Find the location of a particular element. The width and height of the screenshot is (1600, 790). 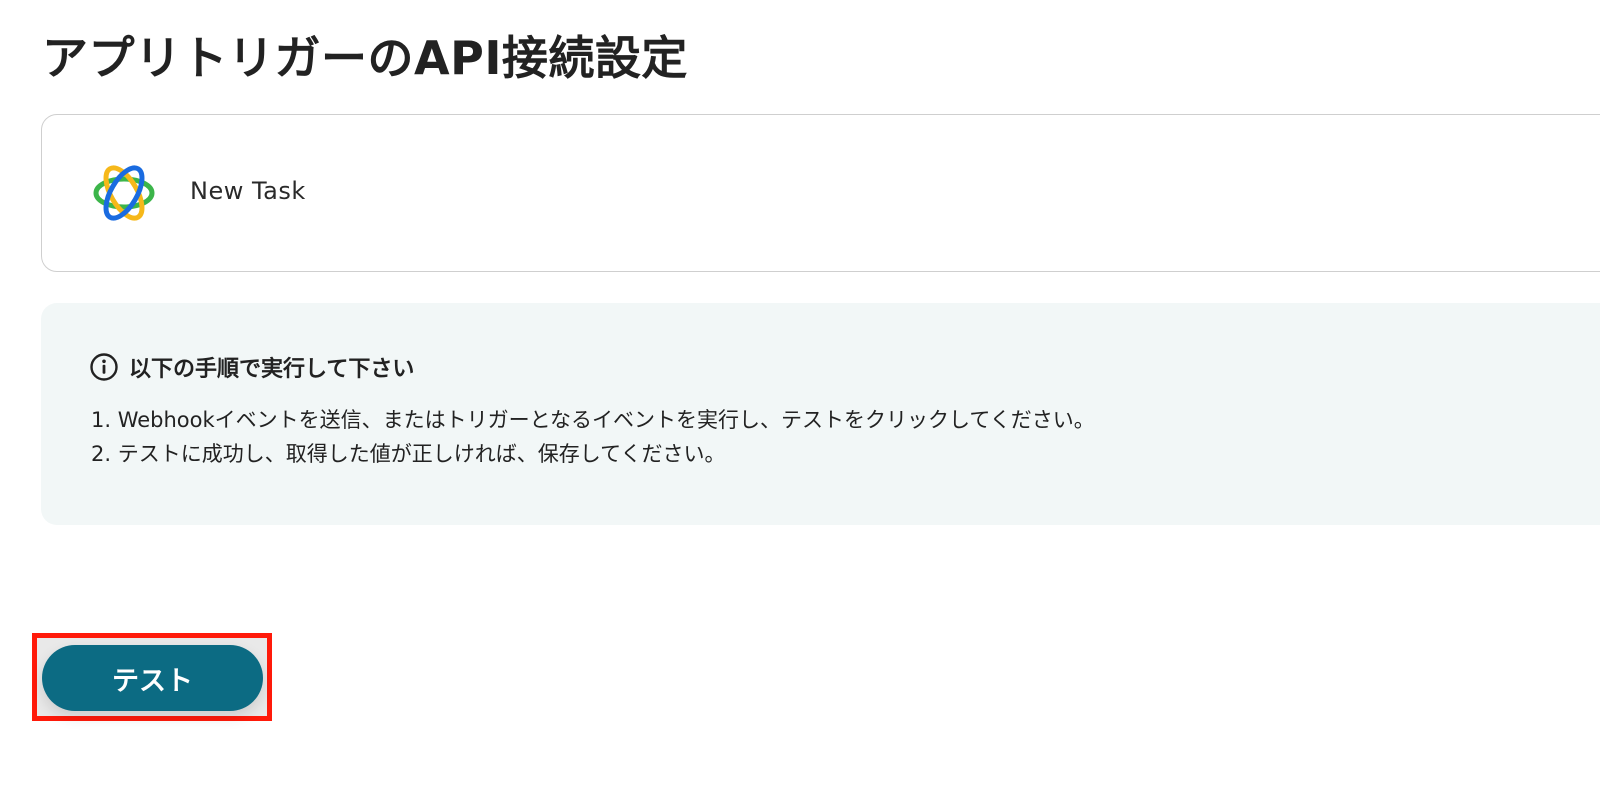

test-button: テスト is located at coordinates (152, 678).